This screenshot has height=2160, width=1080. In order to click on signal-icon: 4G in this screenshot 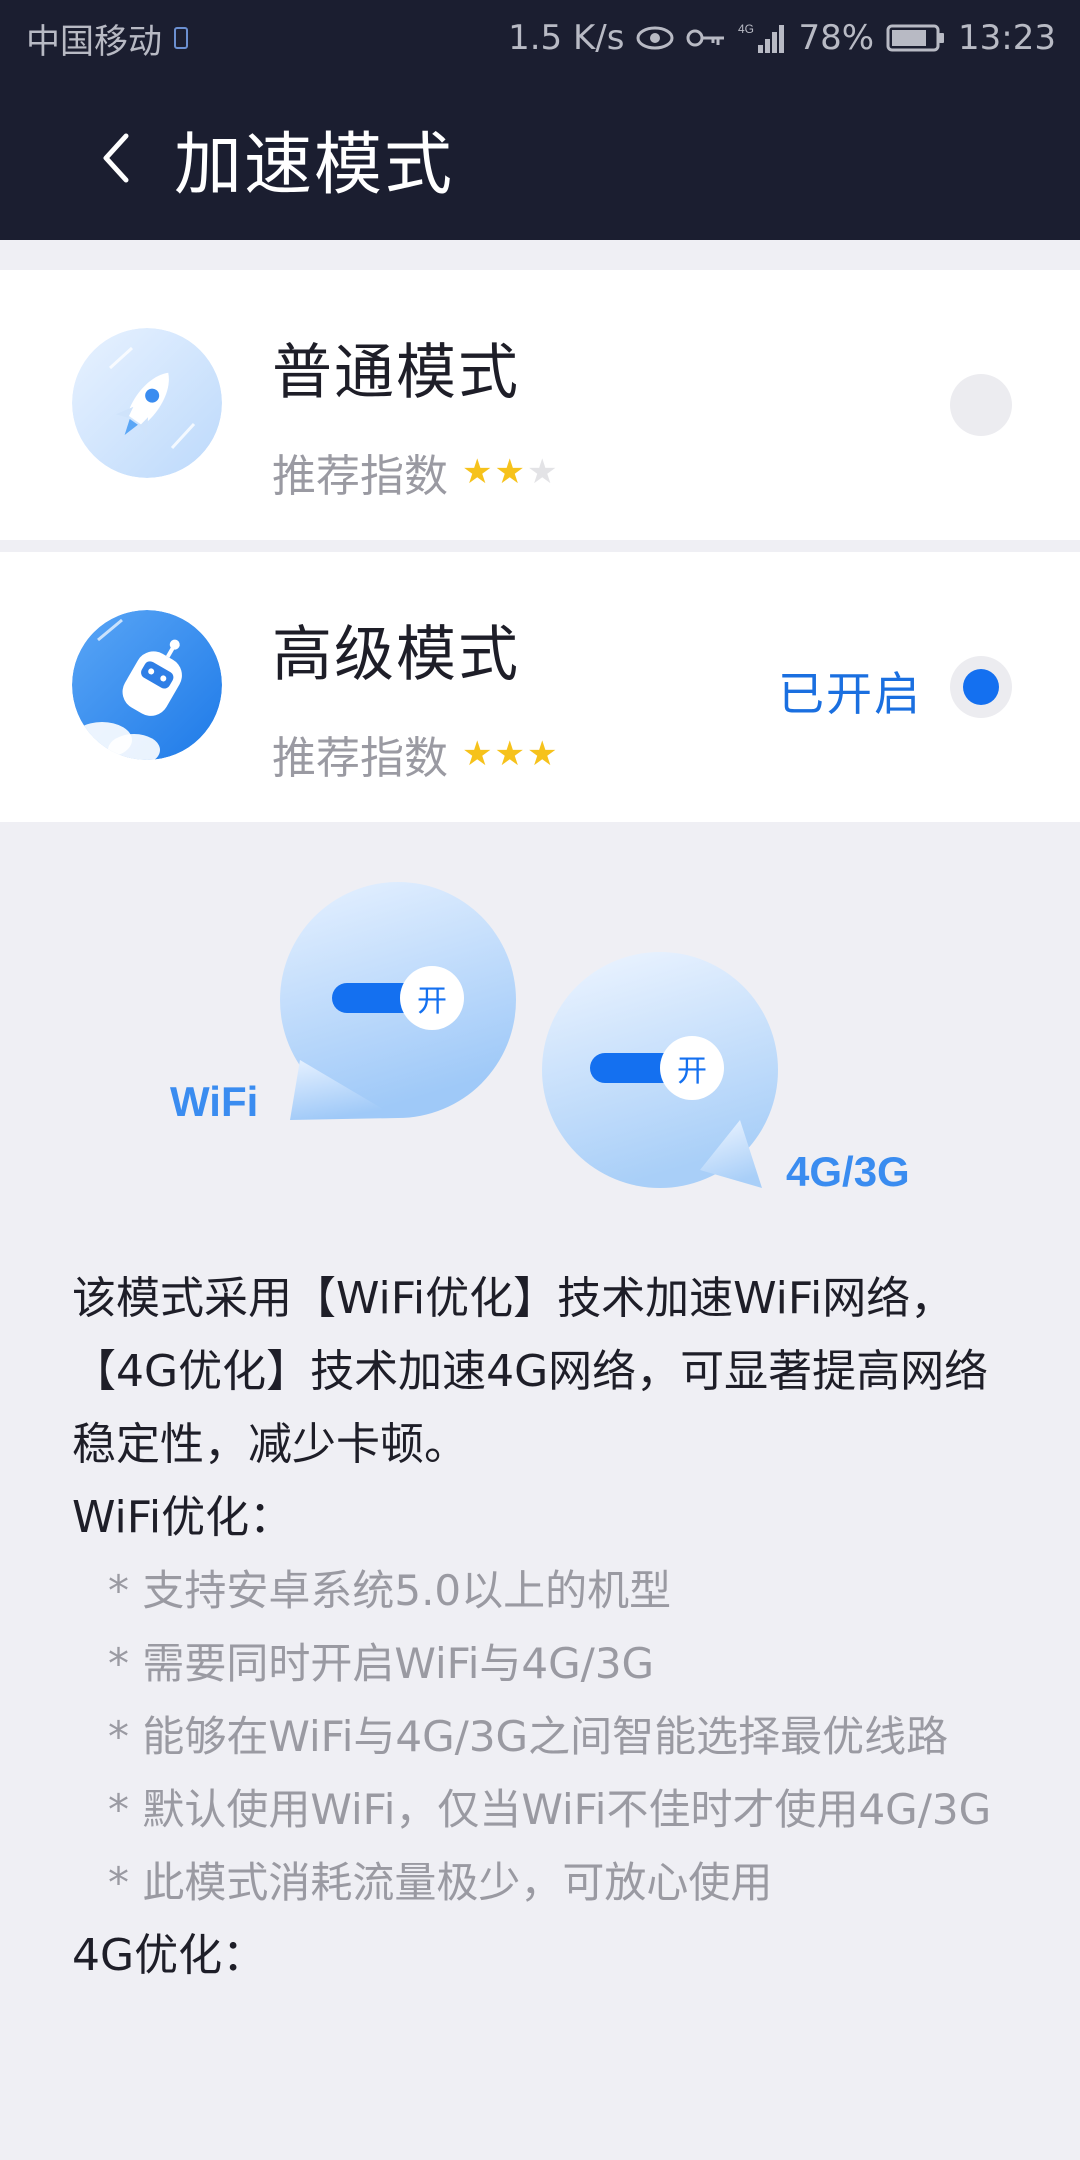, I will do `click(762, 38)`.